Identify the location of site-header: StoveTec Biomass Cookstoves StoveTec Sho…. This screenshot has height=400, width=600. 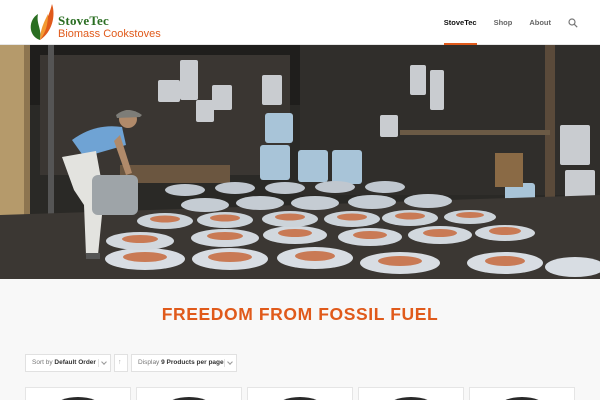
(300, 22).